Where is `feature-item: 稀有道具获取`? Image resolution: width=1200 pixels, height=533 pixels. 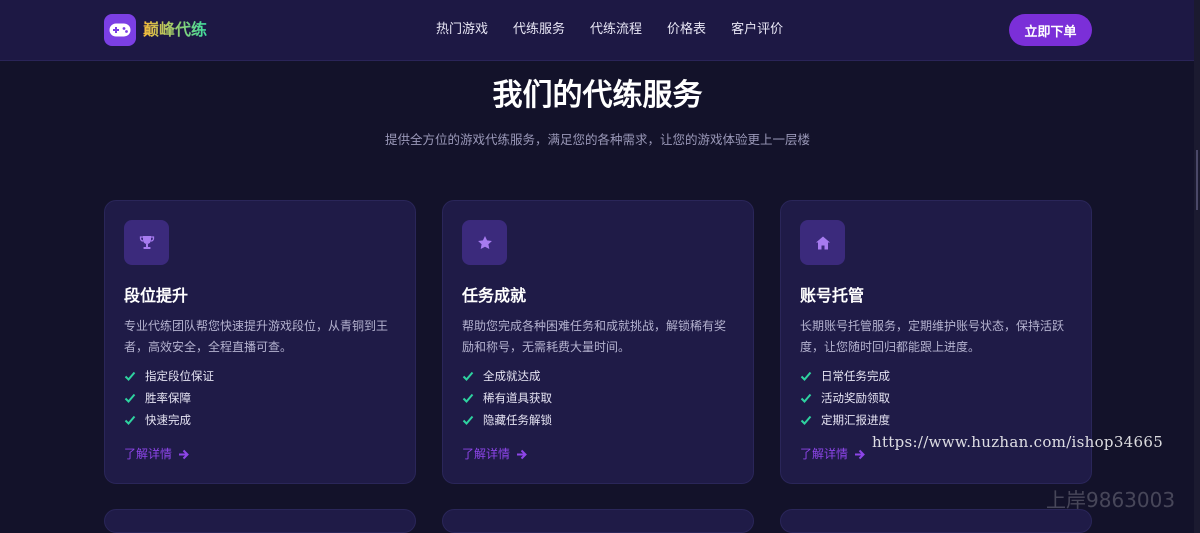 feature-item: 稀有道具获取 is located at coordinates (507, 398).